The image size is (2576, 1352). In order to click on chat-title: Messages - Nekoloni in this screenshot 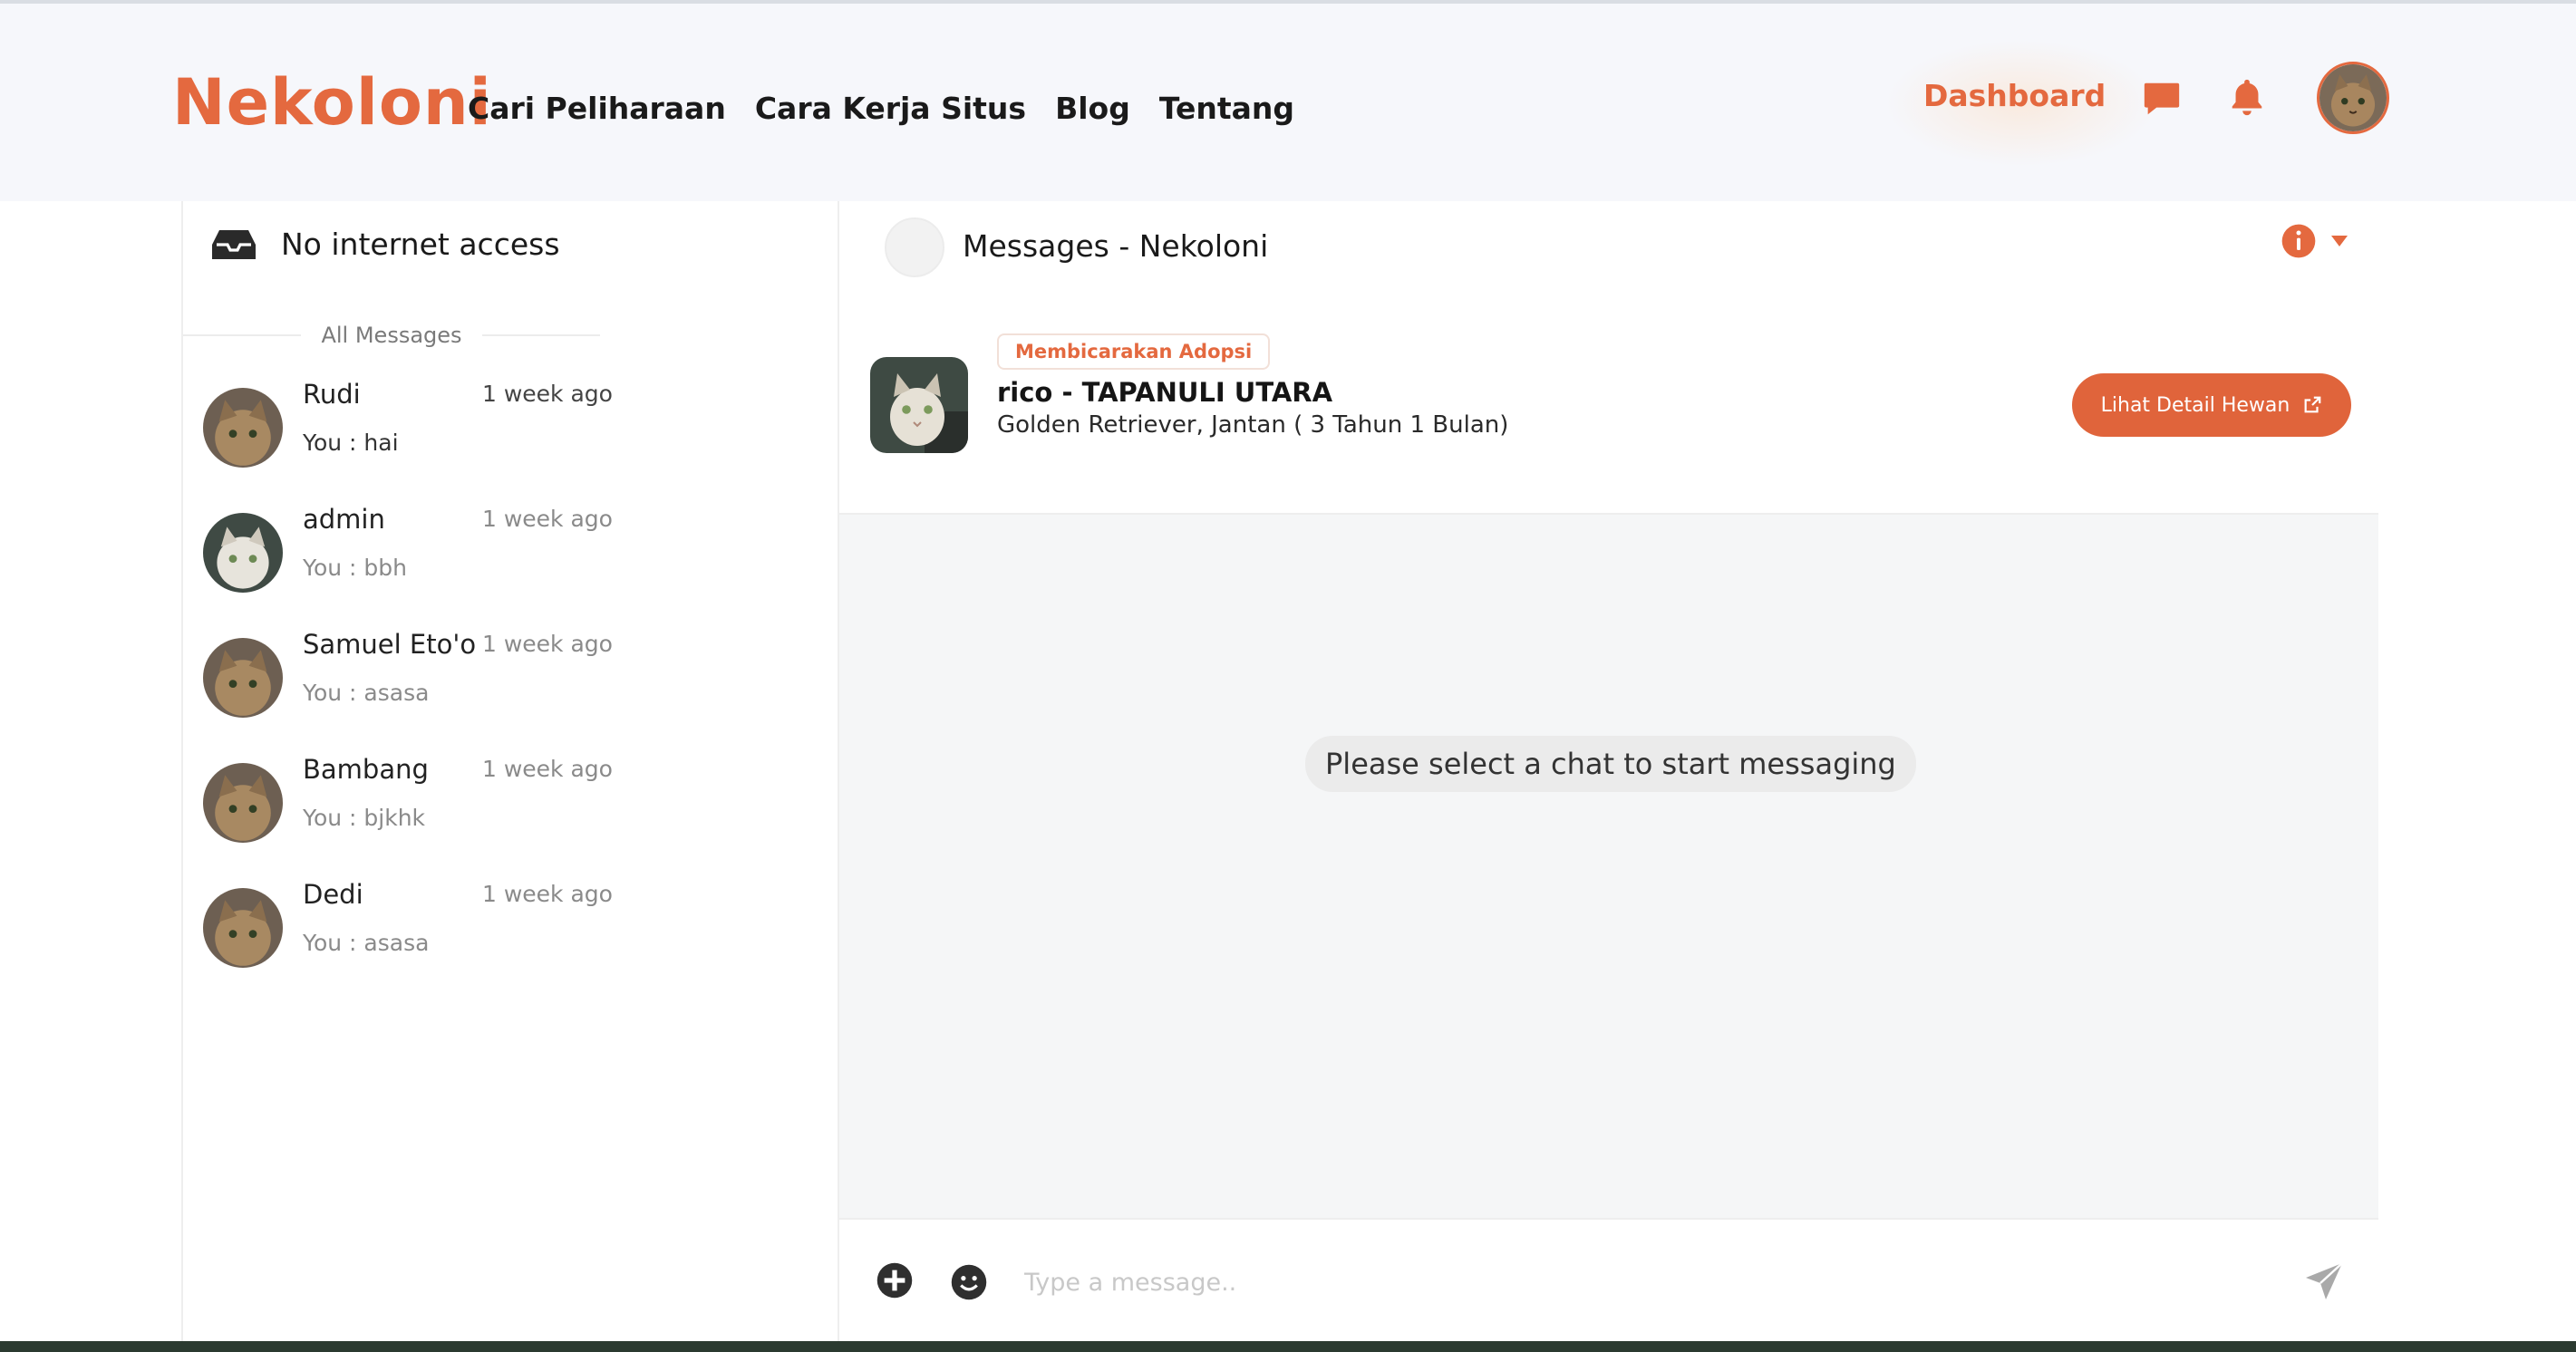, I will do `click(1116, 246)`.